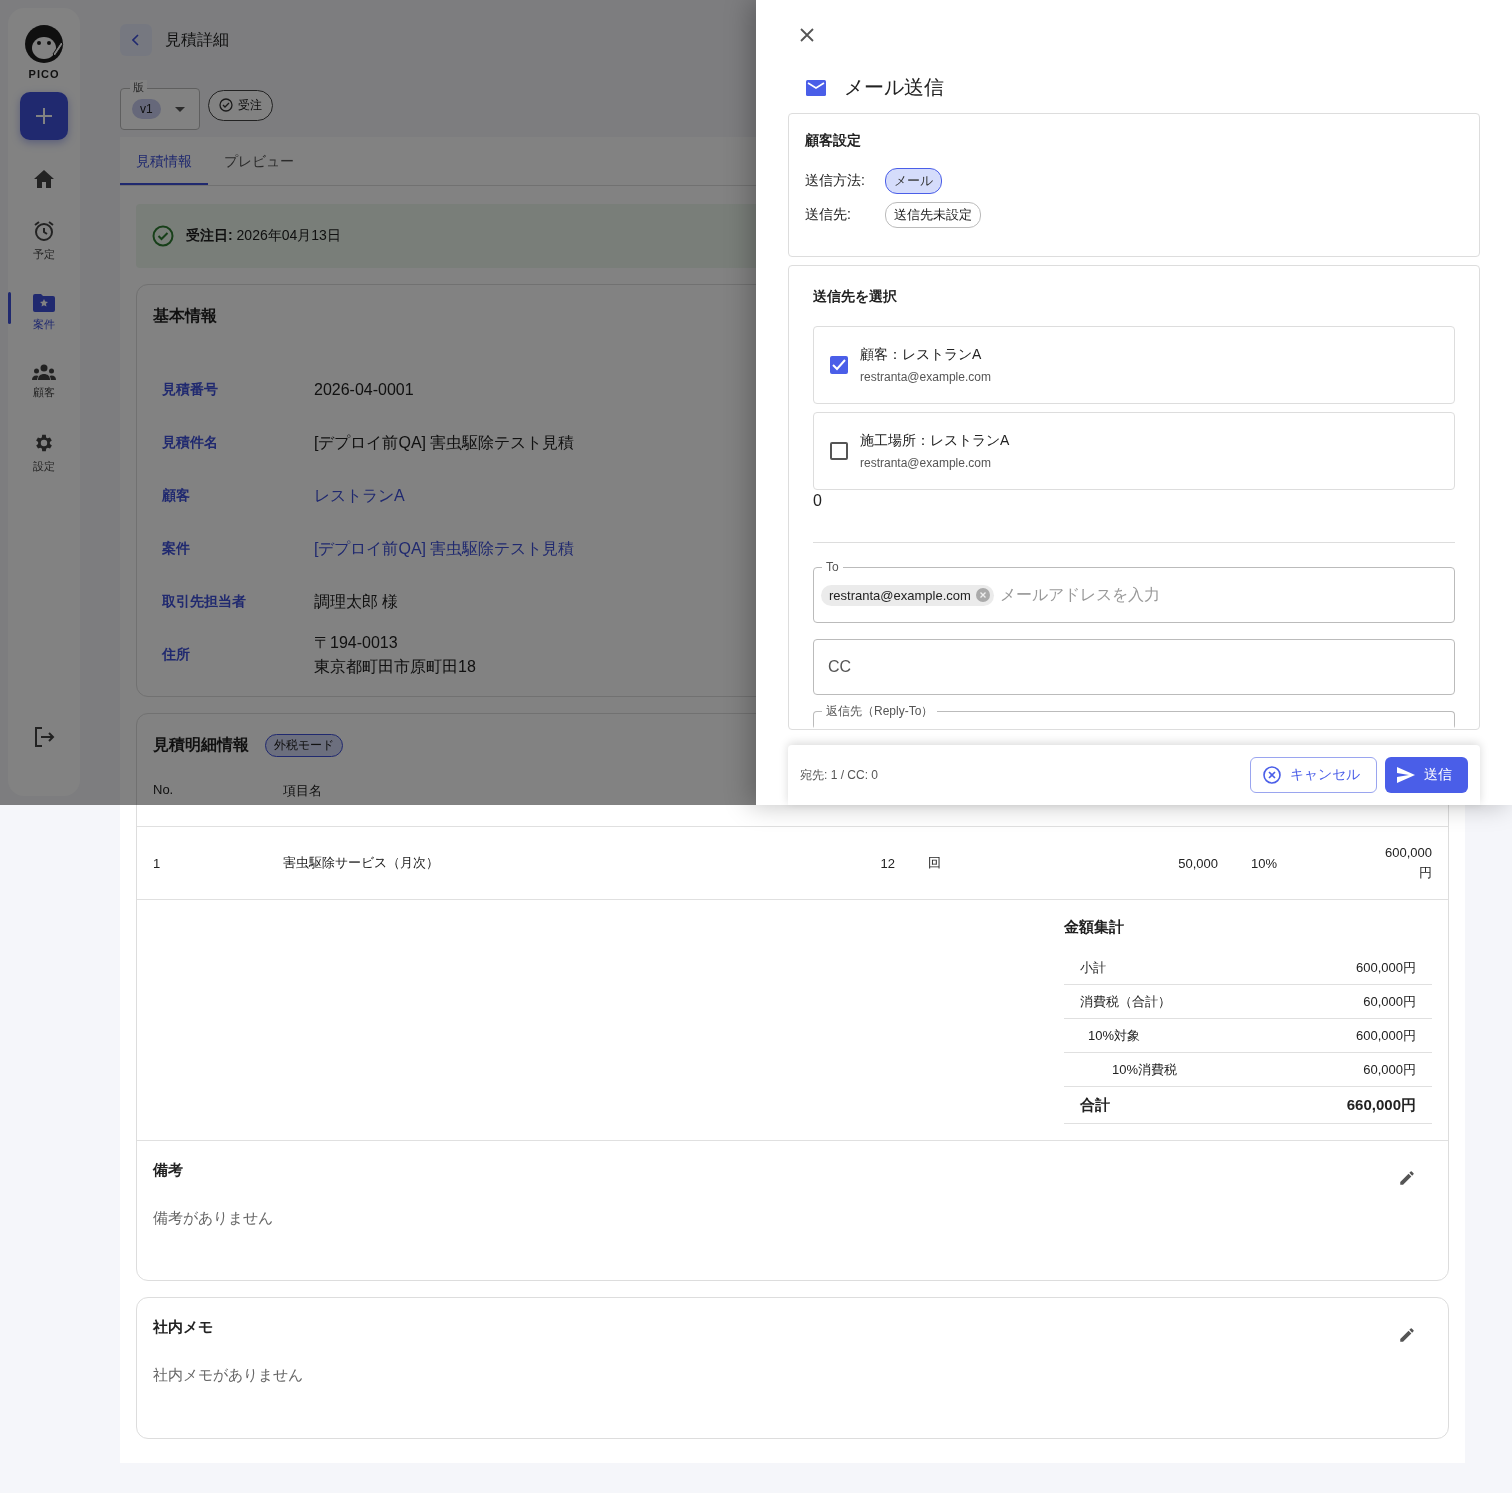 The width and height of the screenshot is (1512, 1493). I want to click on column-header: No., so click(164, 789).